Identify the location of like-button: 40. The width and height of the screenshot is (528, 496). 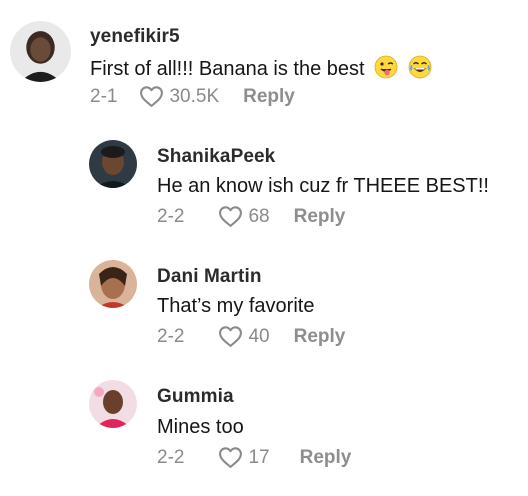
(244, 336).